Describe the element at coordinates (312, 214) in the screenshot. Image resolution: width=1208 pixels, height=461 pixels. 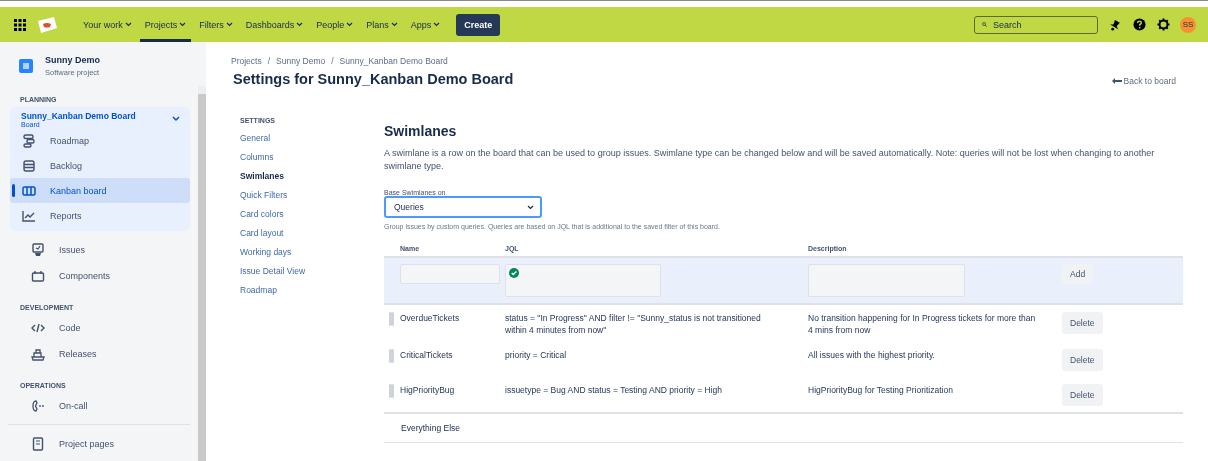
I see `settings-link: Card colors` at that location.